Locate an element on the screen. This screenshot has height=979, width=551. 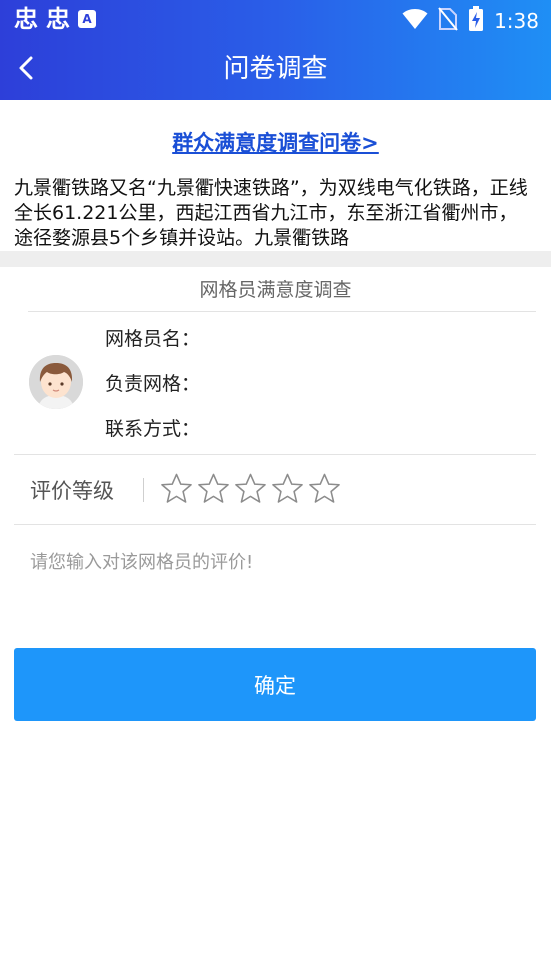
status-time: 1:38 is located at coordinates (516, 21).